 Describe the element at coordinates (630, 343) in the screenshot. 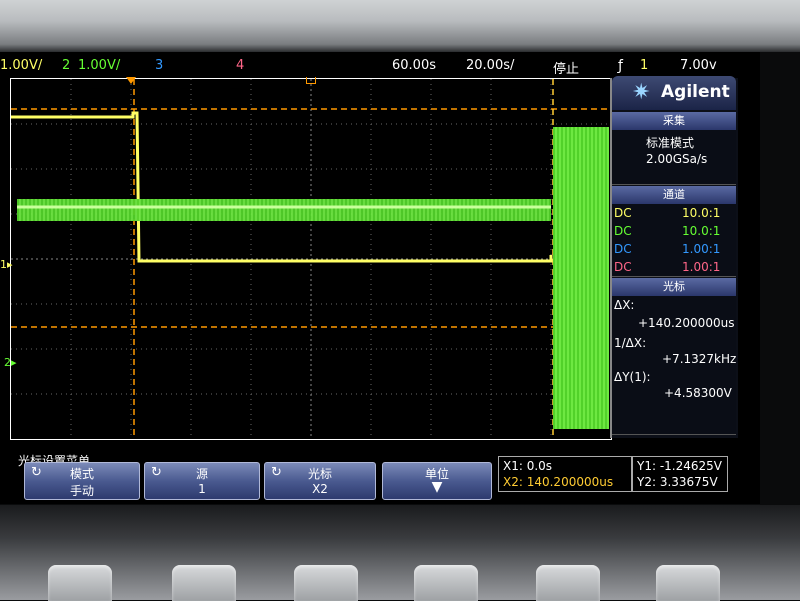

I see `inv-delta-x-label: 1/ΔX:` at that location.